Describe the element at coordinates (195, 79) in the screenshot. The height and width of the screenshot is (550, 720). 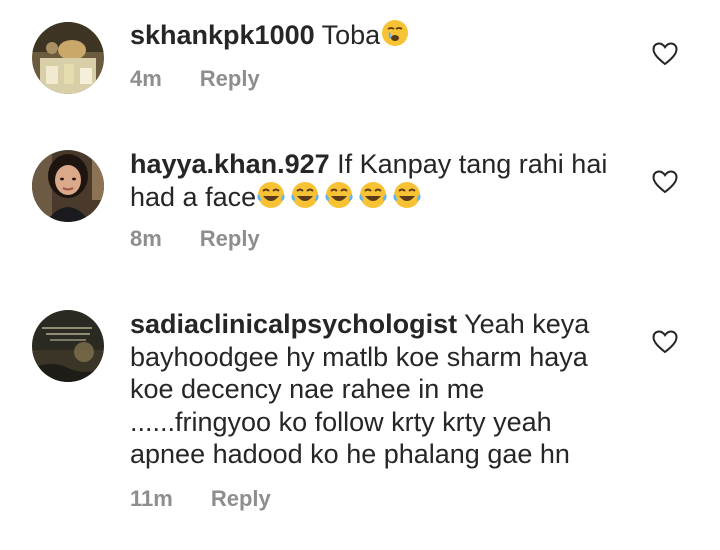
I see `comment-meta: 4m Reply` at that location.